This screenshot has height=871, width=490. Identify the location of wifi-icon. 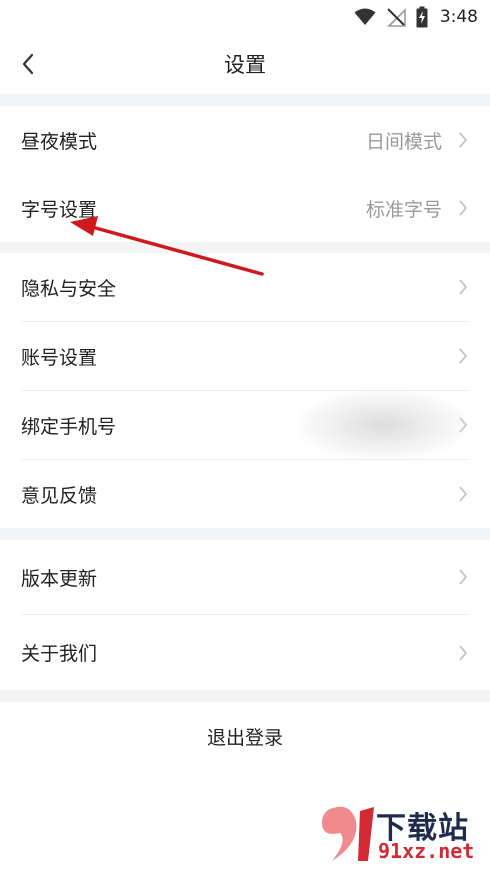
(365, 16).